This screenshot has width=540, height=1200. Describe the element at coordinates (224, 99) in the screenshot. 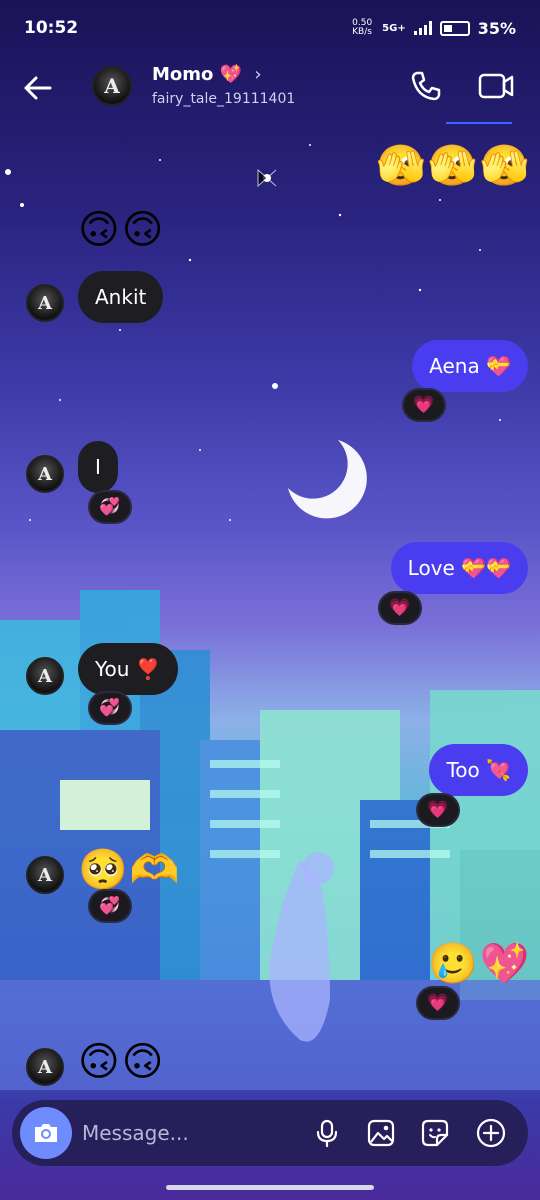

I see `contact-username: fairy_tale_19111401` at that location.